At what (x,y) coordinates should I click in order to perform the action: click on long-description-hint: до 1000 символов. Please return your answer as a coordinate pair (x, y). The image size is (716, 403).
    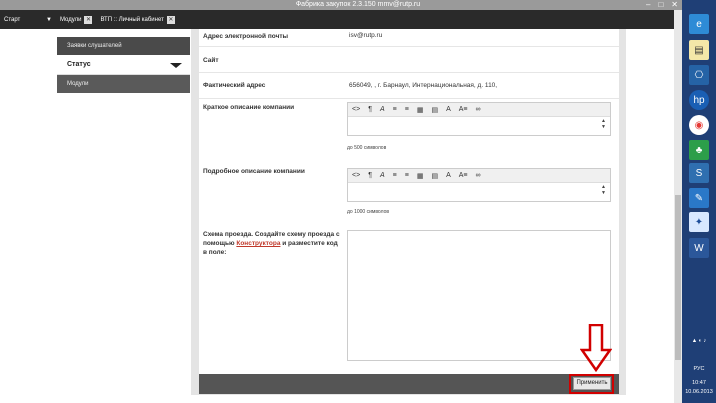
    Looking at the image, I should click on (368, 212).